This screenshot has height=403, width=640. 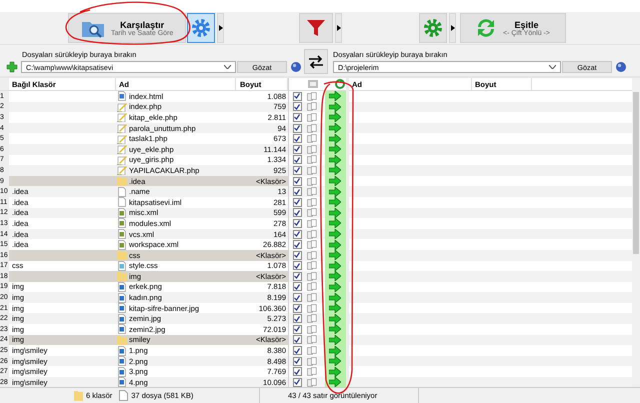 I want to click on swap-arrows-icon, so click(x=316, y=61).